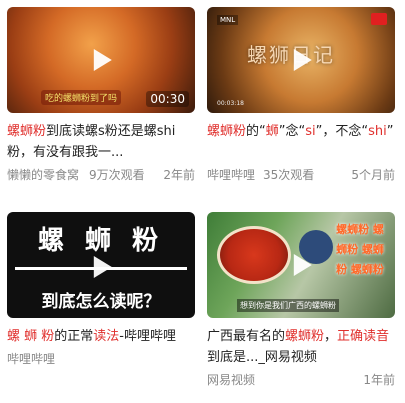  What do you see at coordinates (254, 255) in the screenshot?
I see `noodle-bowl-image` at bounding box center [254, 255].